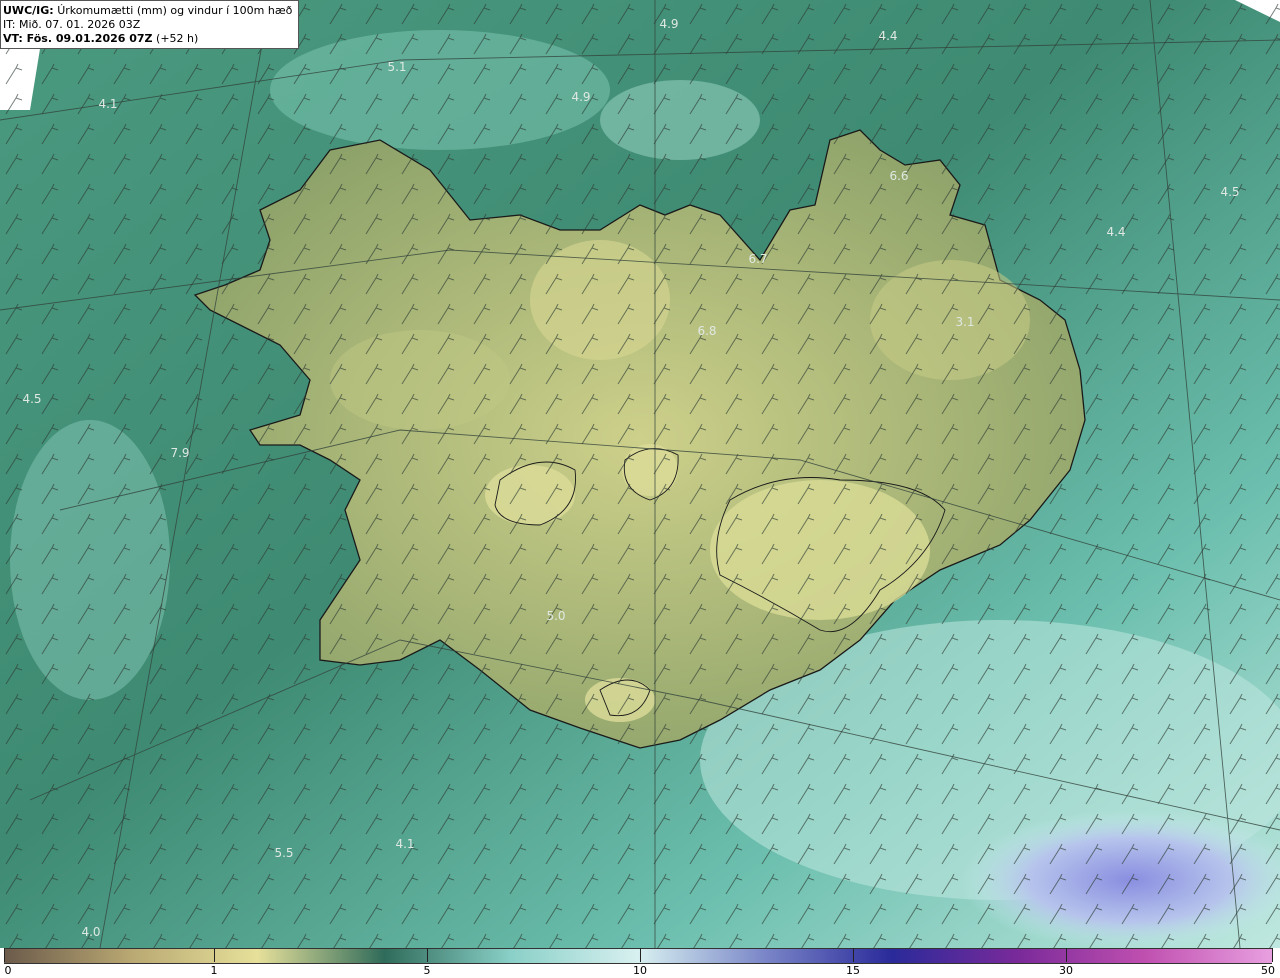 Image resolution: width=1280 pixels, height=978 pixels. Describe the element at coordinates (965, 322) in the screenshot. I see `map-value-label: 3.1` at that location.